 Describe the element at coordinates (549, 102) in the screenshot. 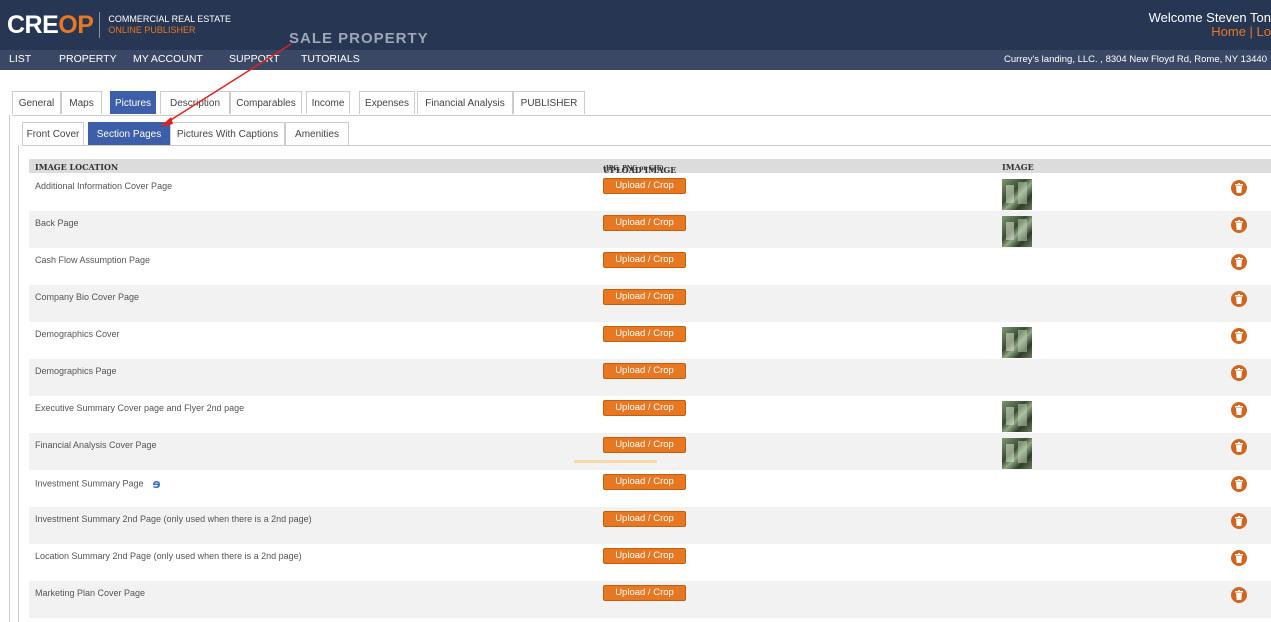

I see `tab-publisher: PUBLISHER` at that location.